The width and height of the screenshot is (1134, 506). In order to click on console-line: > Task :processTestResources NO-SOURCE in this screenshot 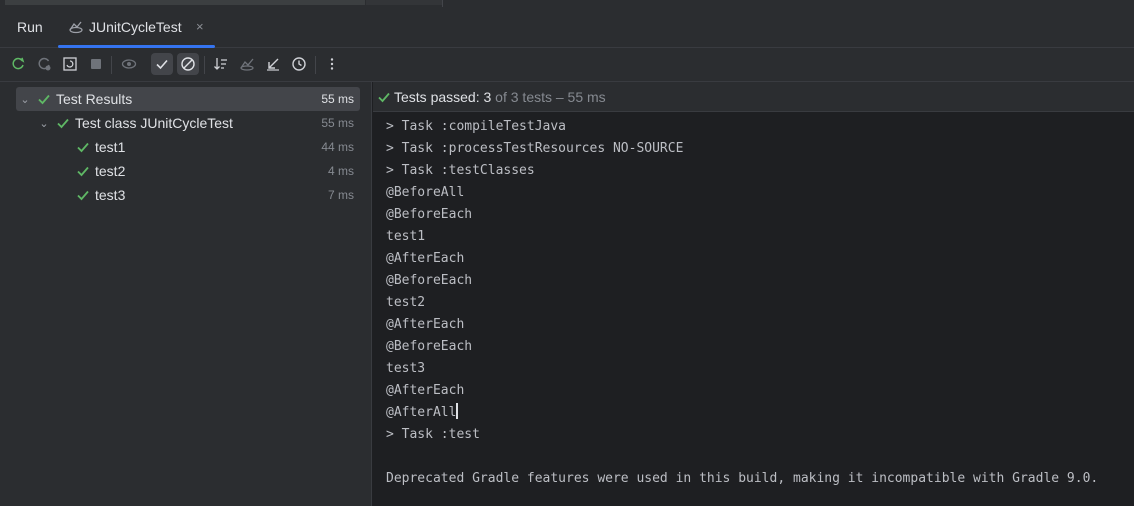, I will do `click(535, 148)`.